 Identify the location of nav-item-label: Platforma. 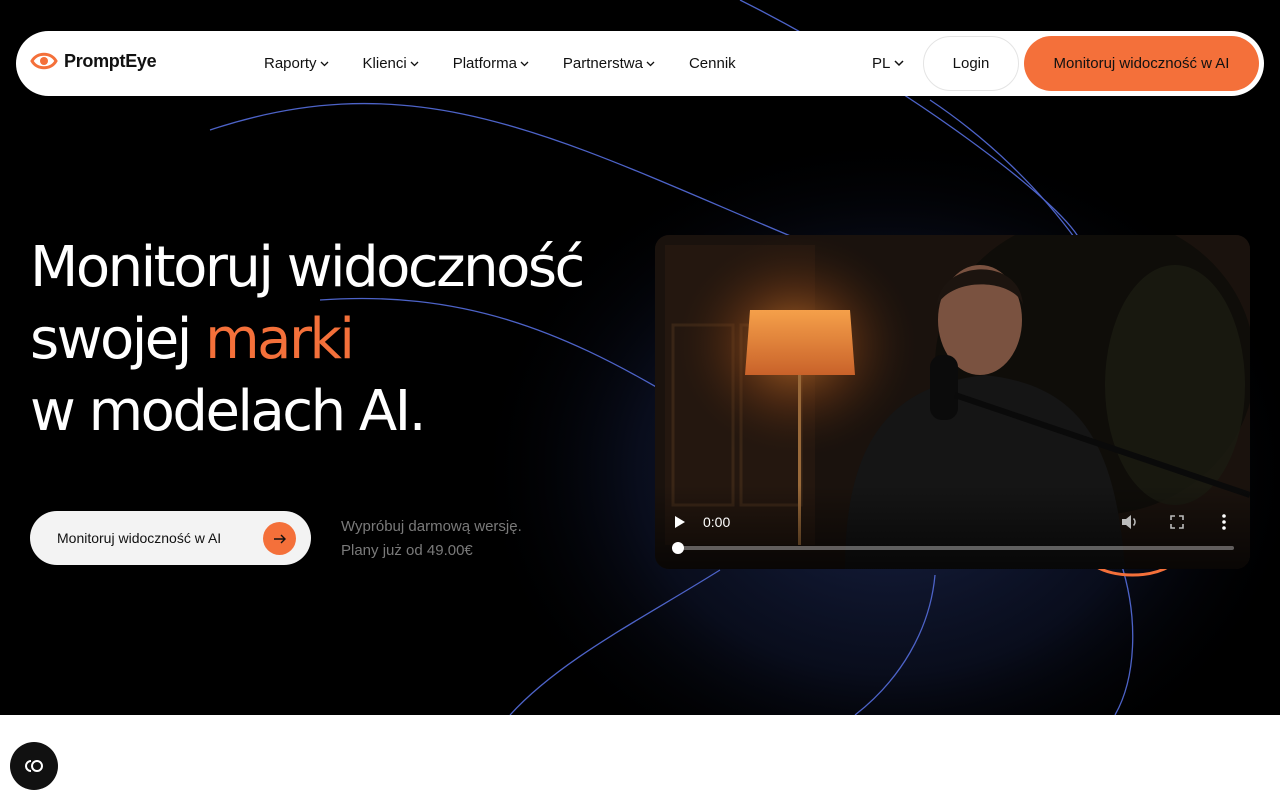
(484, 63).